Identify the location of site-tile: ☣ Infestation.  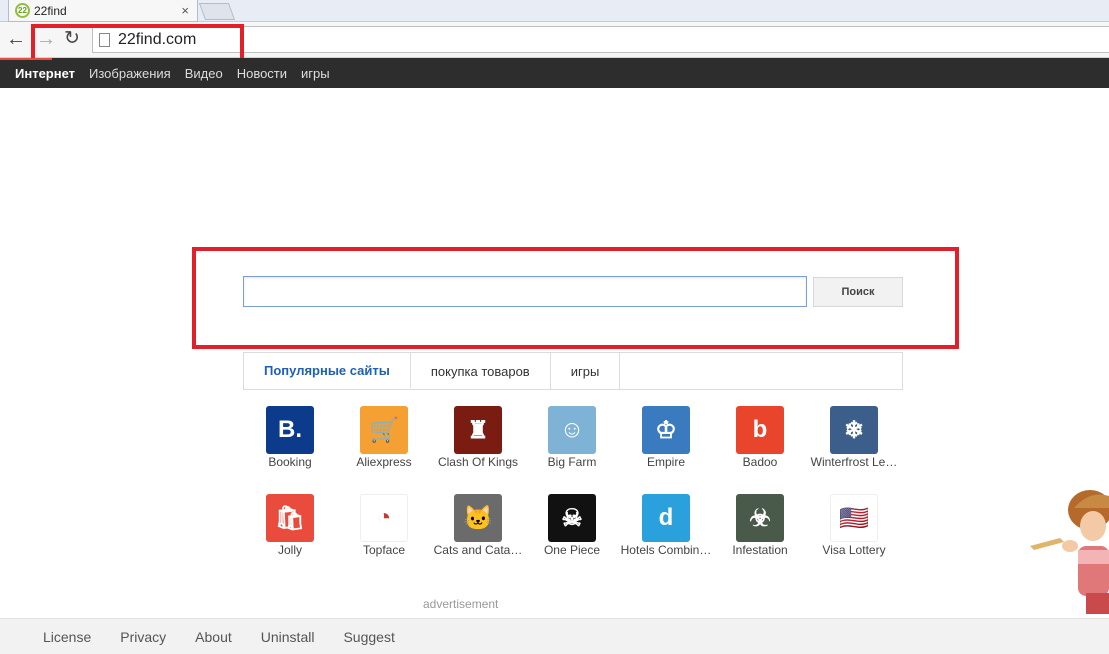
(760, 525).